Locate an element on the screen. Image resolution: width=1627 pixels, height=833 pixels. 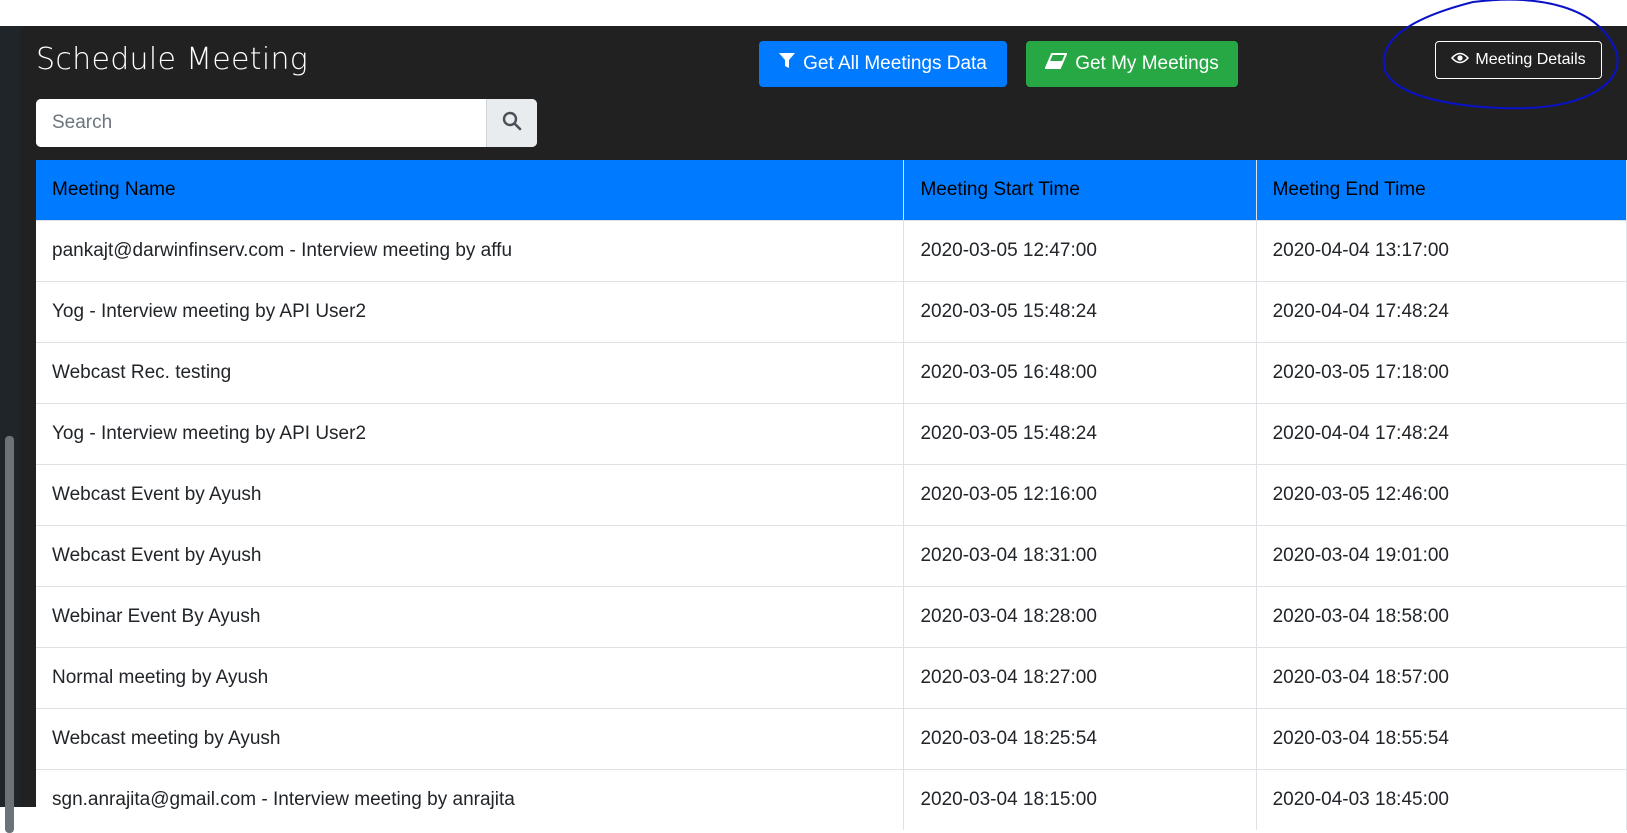
eraser-icon is located at coordinates (1056, 64).